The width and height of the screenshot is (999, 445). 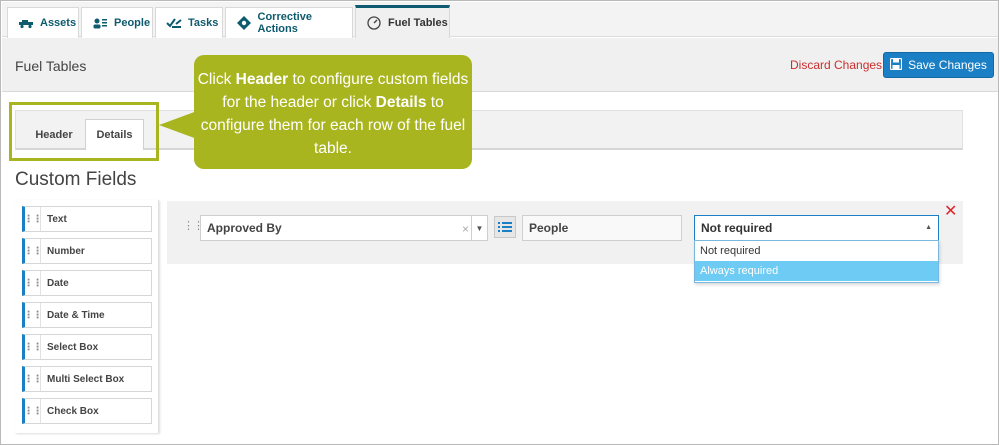 I want to click on callout-pointer, so click(x=178, y=125).